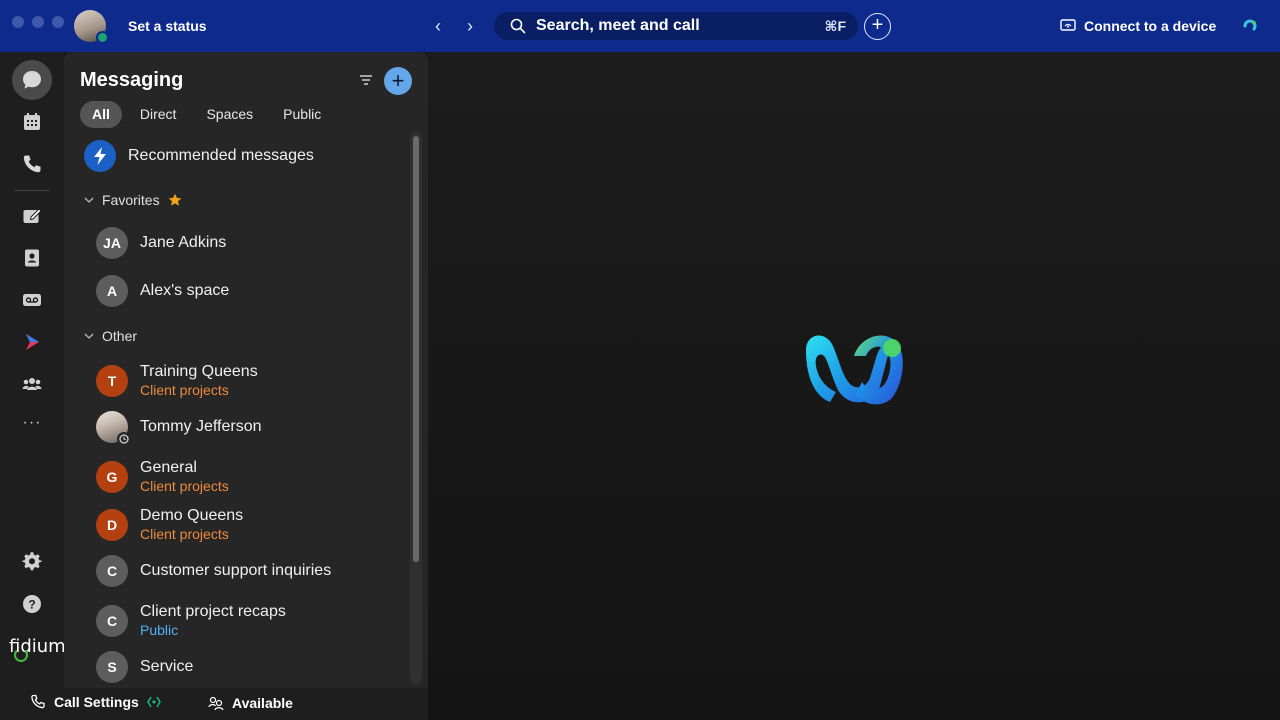 Image resolution: width=1280 pixels, height=720 pixels. Describe the element at coordinates (302, 114) in the screenshot. I see `tab-public: Public` at that location.